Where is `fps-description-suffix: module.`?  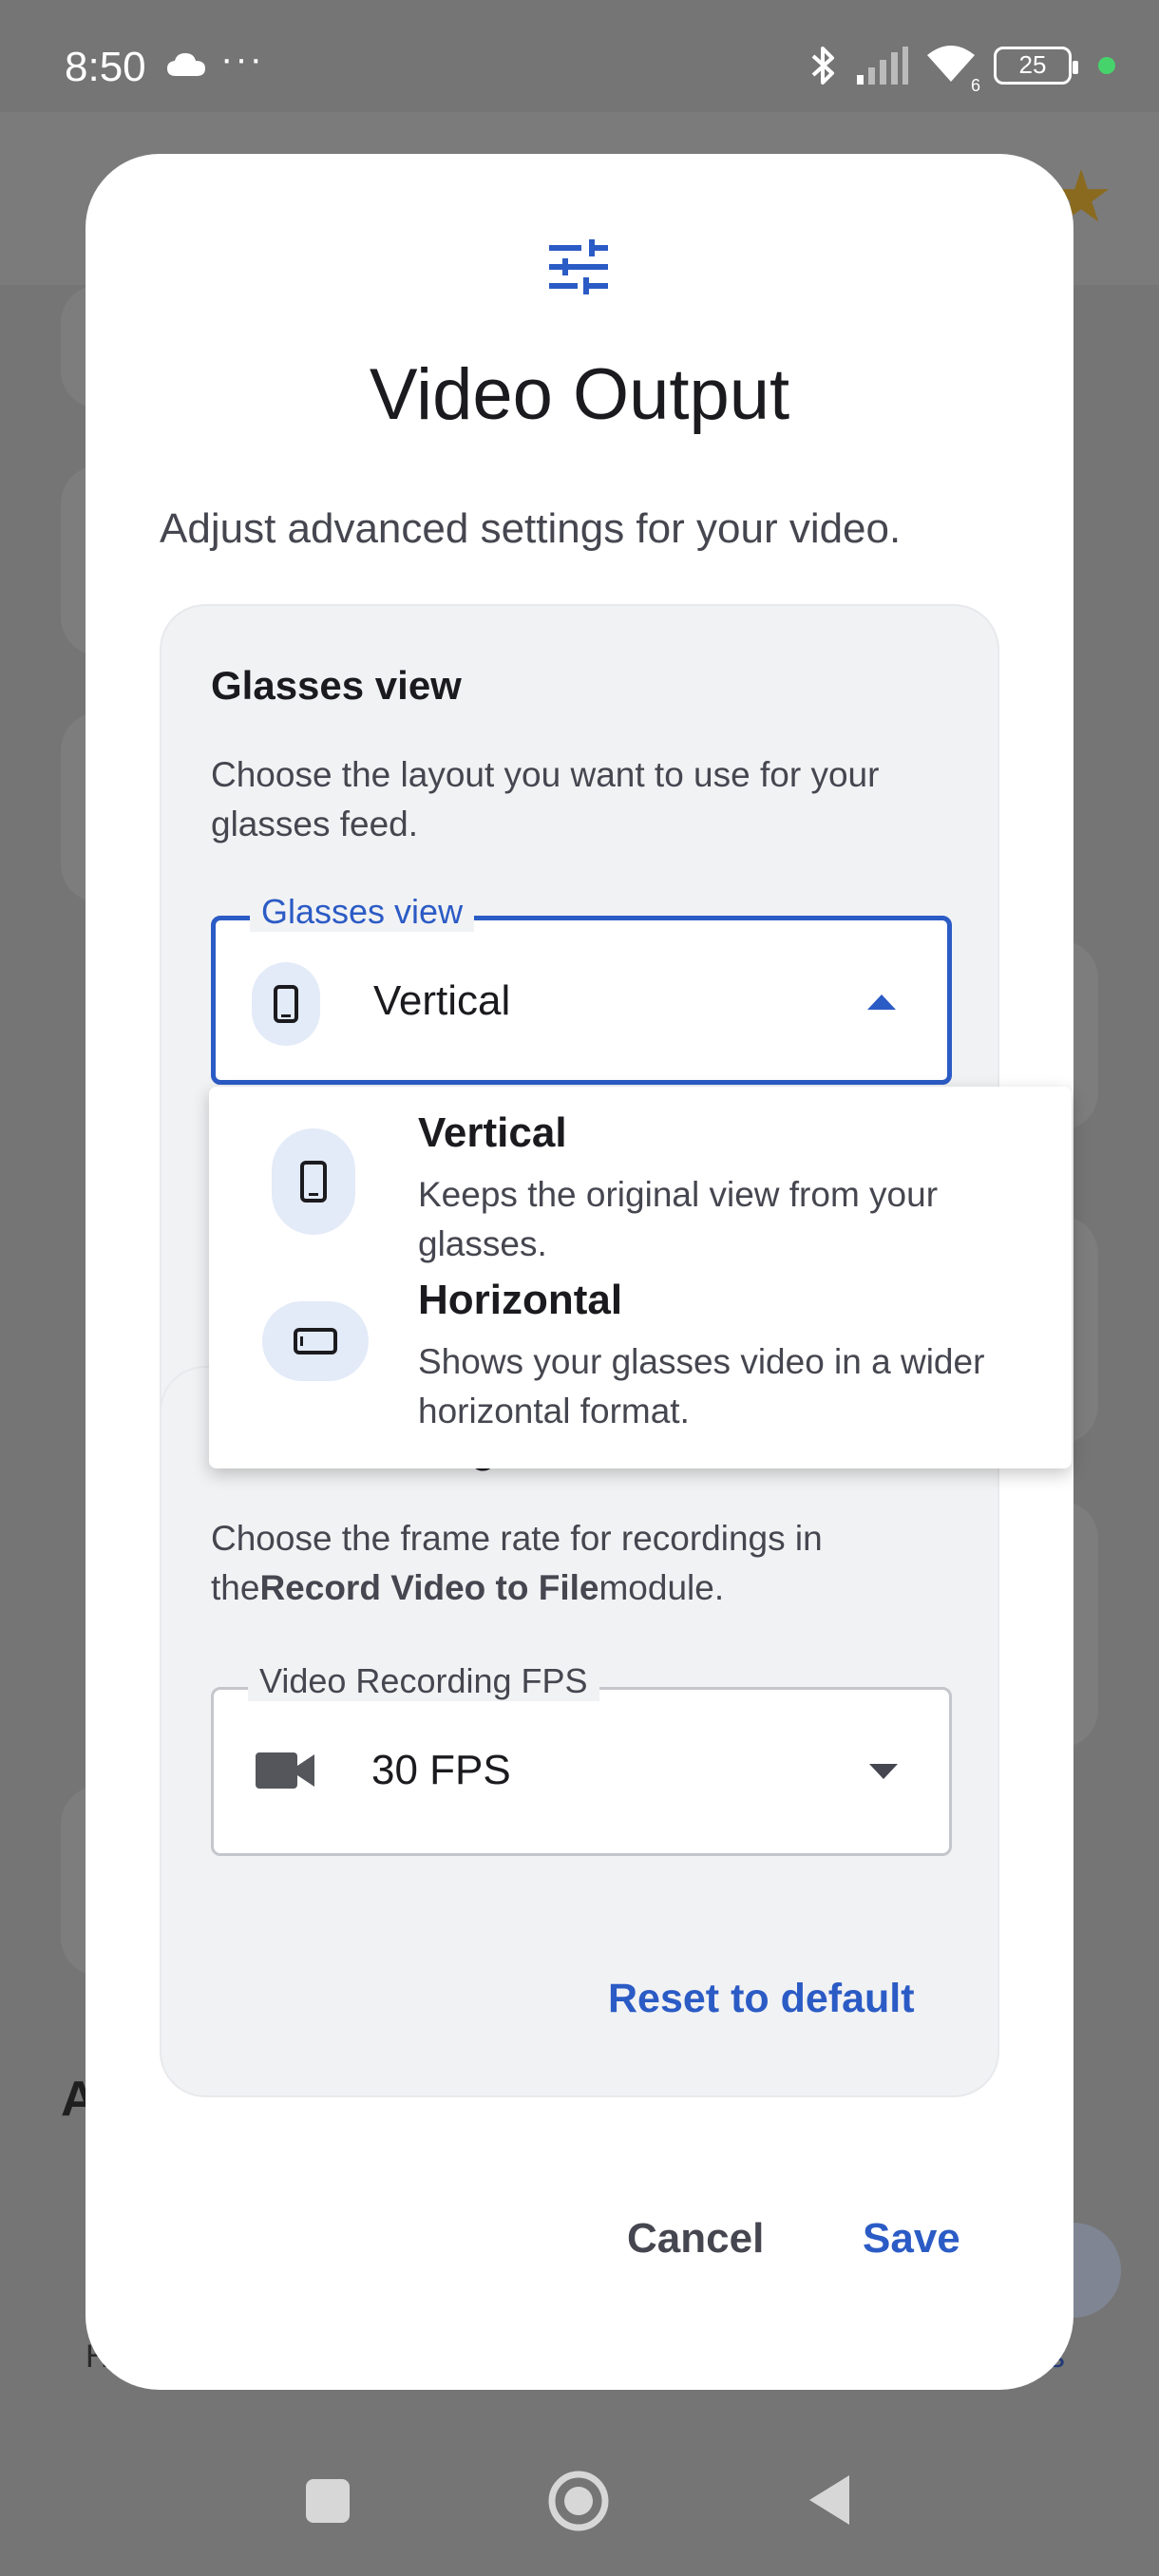 fps-description-suffix: module. is located at coordinates (661, 1587).